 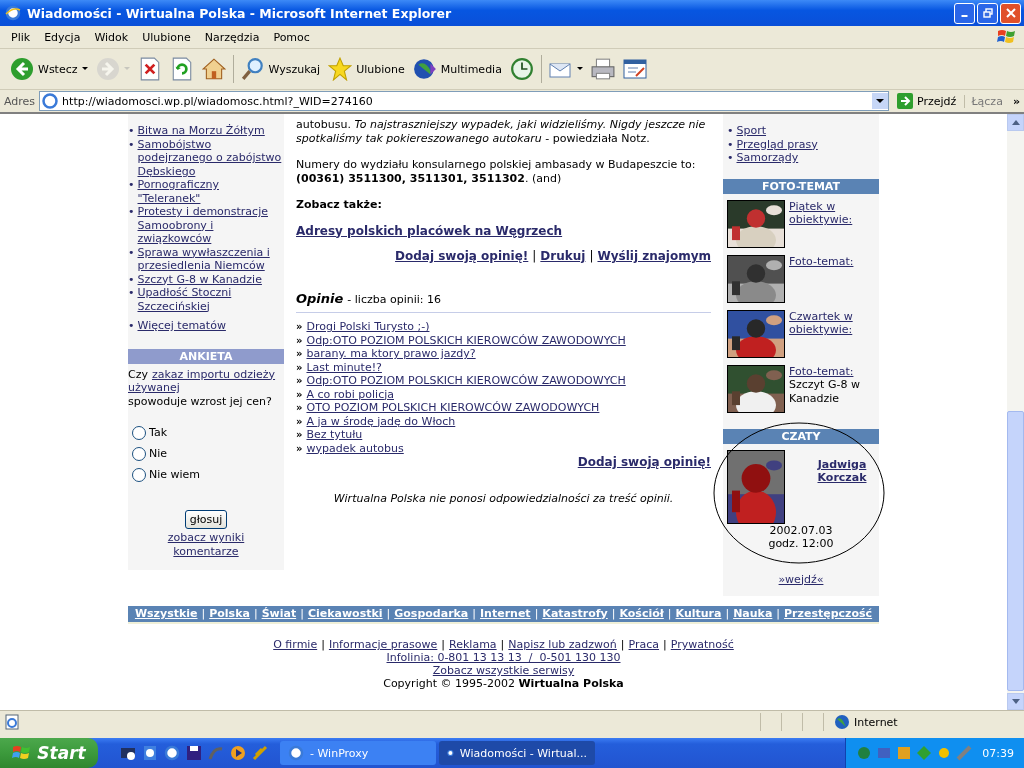 What do you see at coordinates (1010, 13) in the screenshot?
I see `close-button` at bounding box center [1010, 13].